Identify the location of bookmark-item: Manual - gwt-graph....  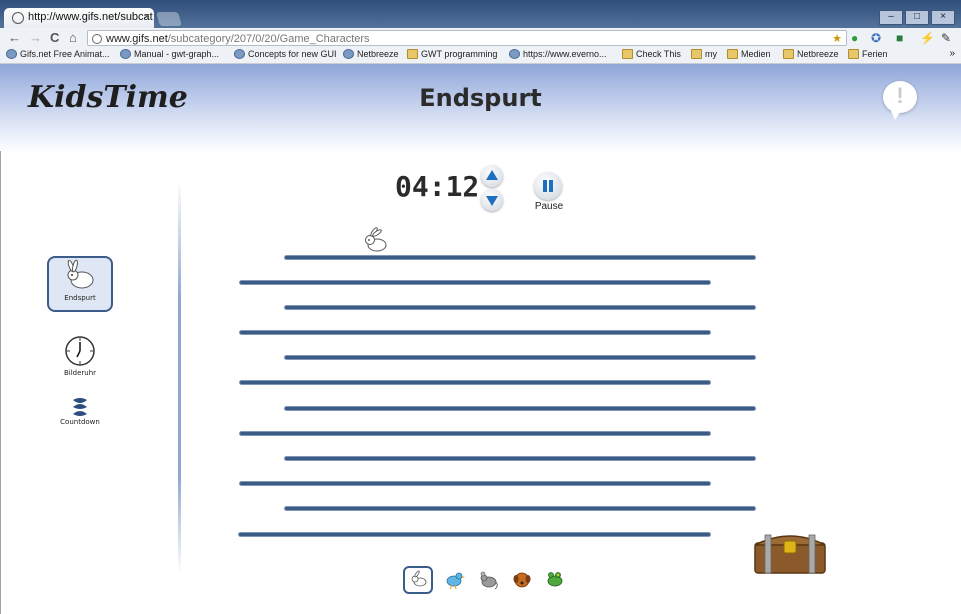
(169, 54).